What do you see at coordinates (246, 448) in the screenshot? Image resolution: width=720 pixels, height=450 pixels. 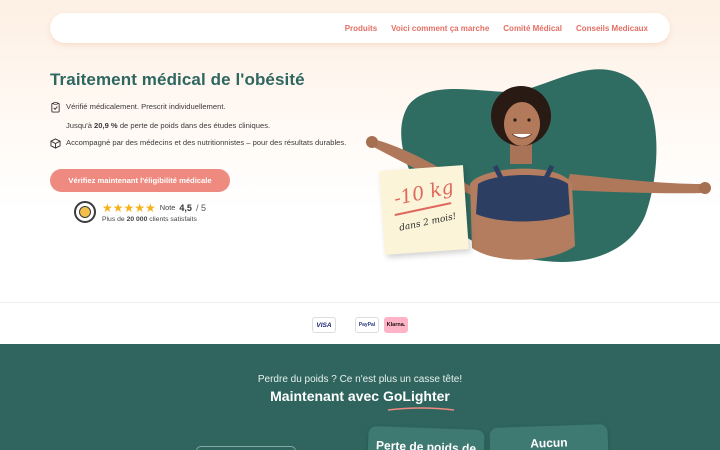 I see `card-outline-decoration` at bounding box center [246, 448].